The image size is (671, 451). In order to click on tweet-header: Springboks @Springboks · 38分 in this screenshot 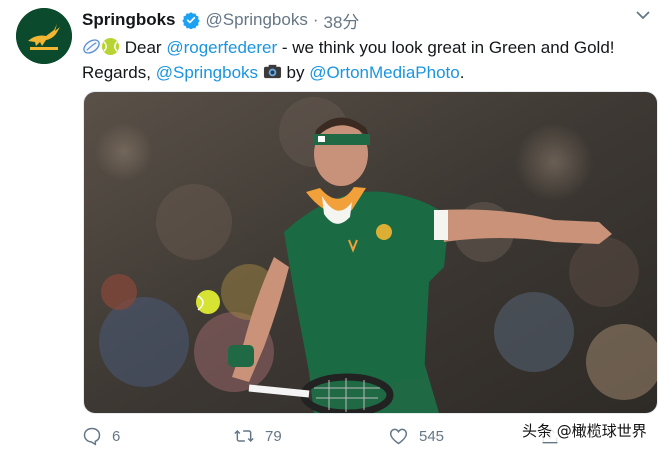, I will do `click(221, 20)`.